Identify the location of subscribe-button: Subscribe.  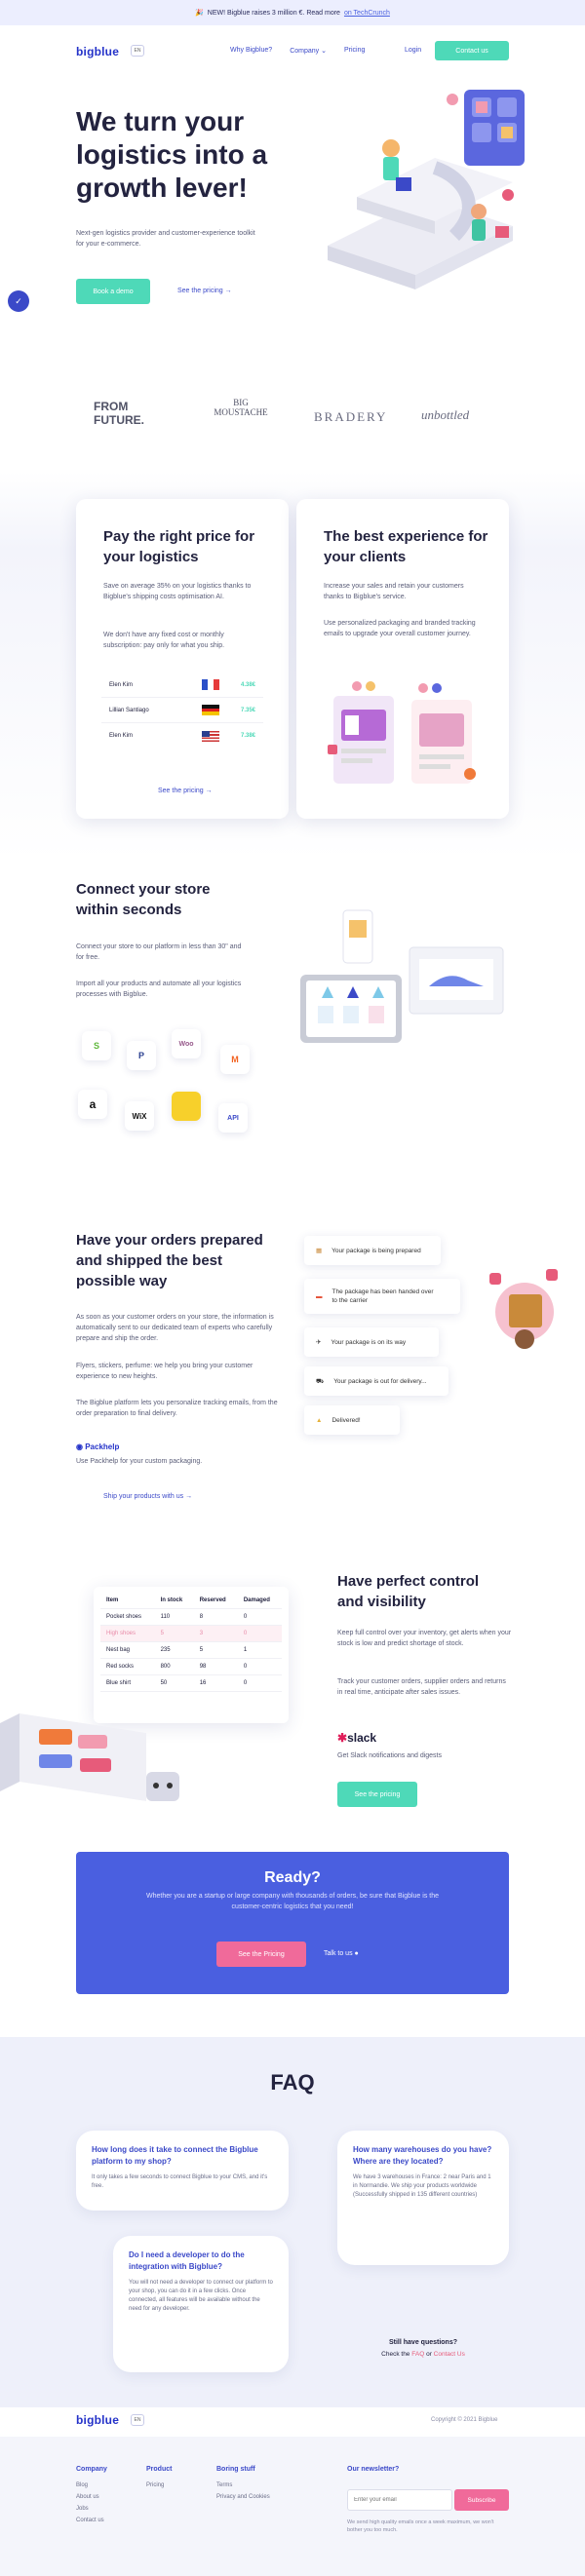
(481, 2500).